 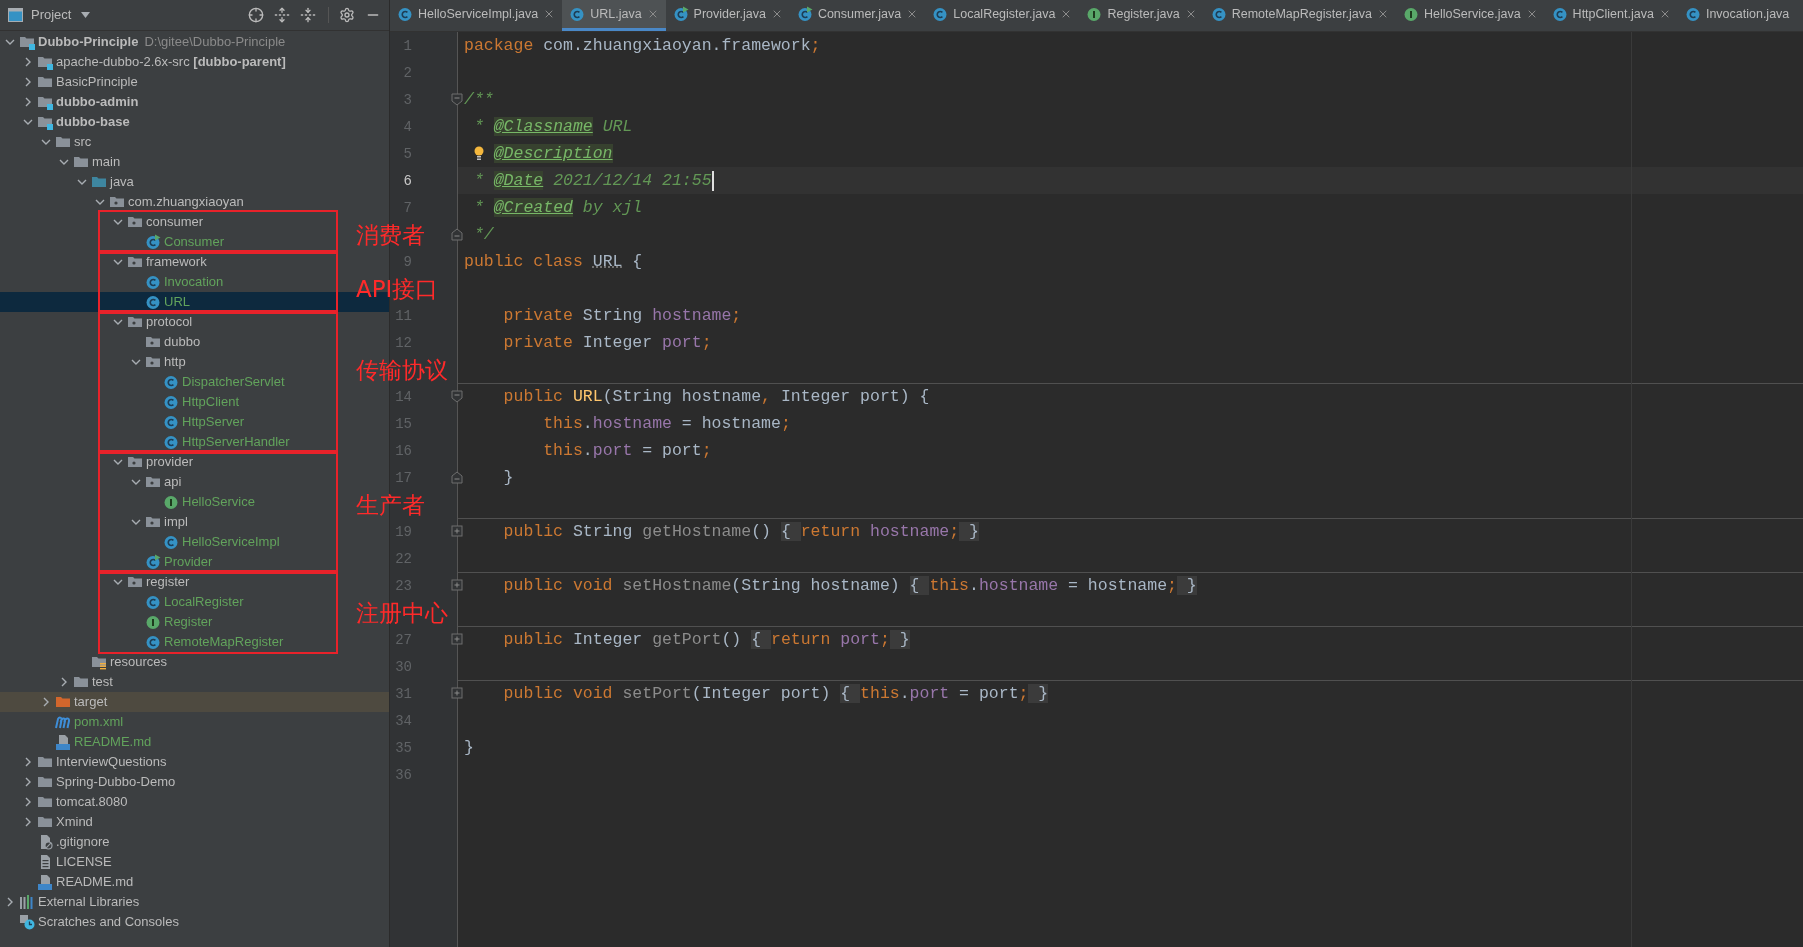 What do you see at coordinates (727, 15) in the screenshot?
I see `editor-tab: Provider.java` at bounding box center [727, 15].